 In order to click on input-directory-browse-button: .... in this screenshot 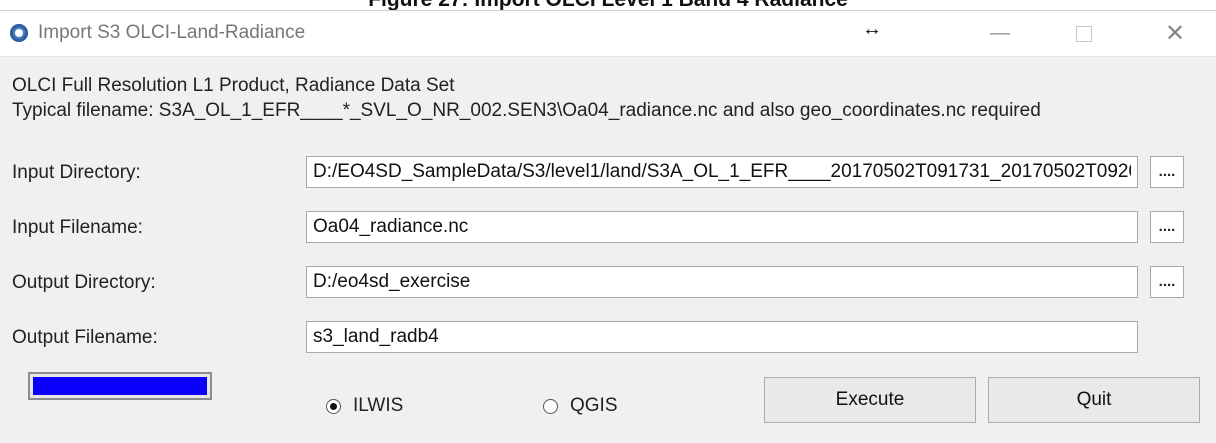, I will do `click(1167, 172)`.